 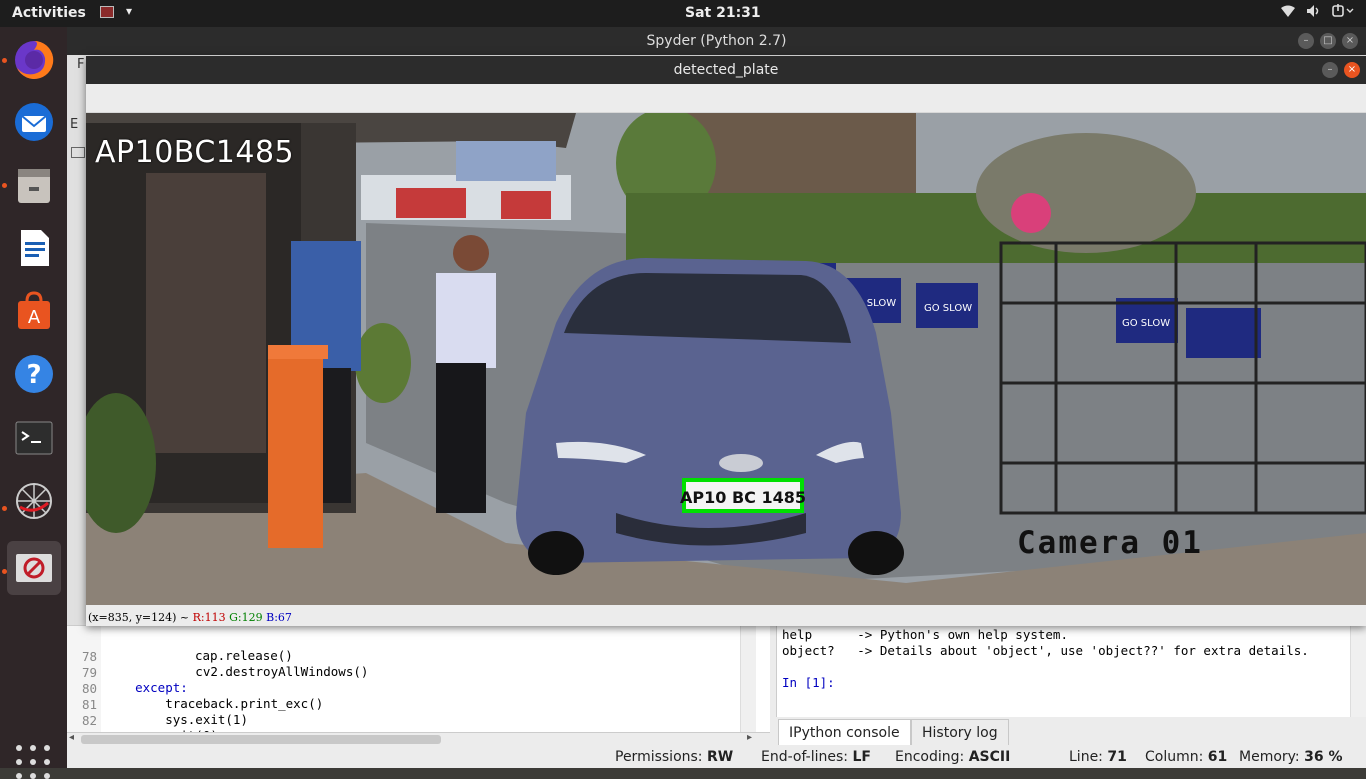 What do you see at coordinates (1314, 13) in the screenshot?
I see `volume-icon` at bounding box center [1314, 13].